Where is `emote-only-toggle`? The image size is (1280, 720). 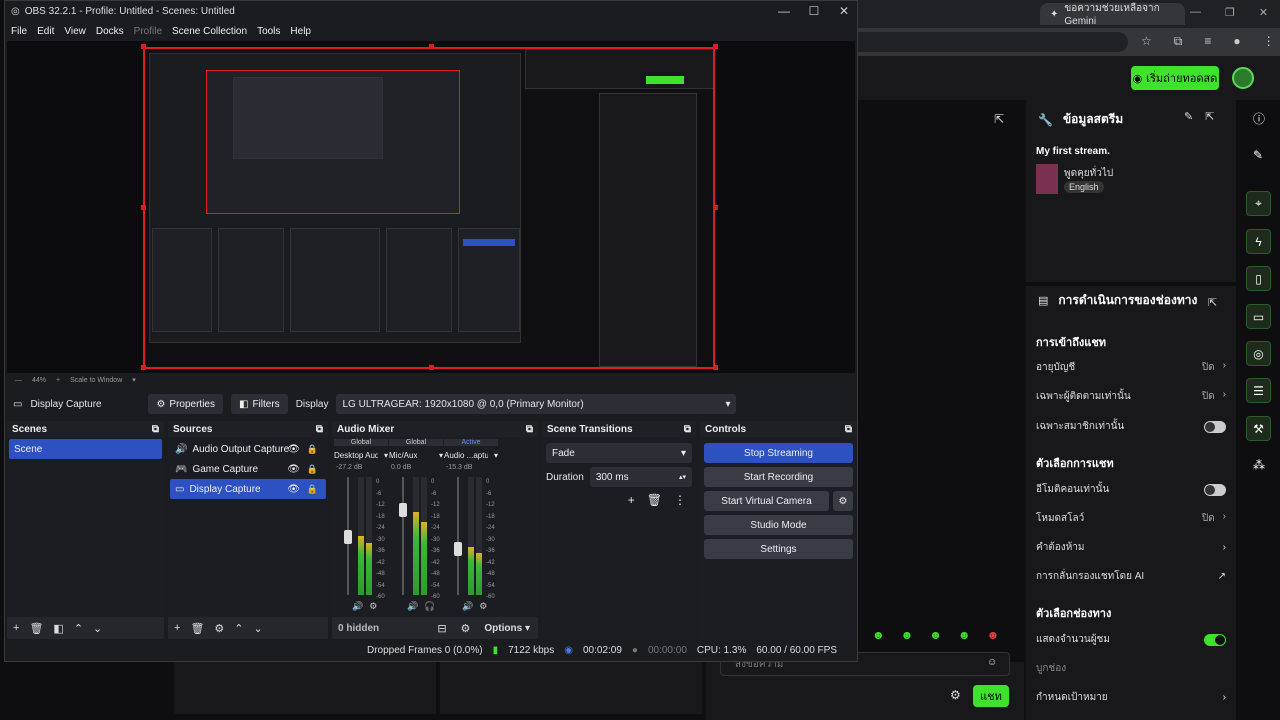
emote-only-toggle is located at coordinates (1215, 489).